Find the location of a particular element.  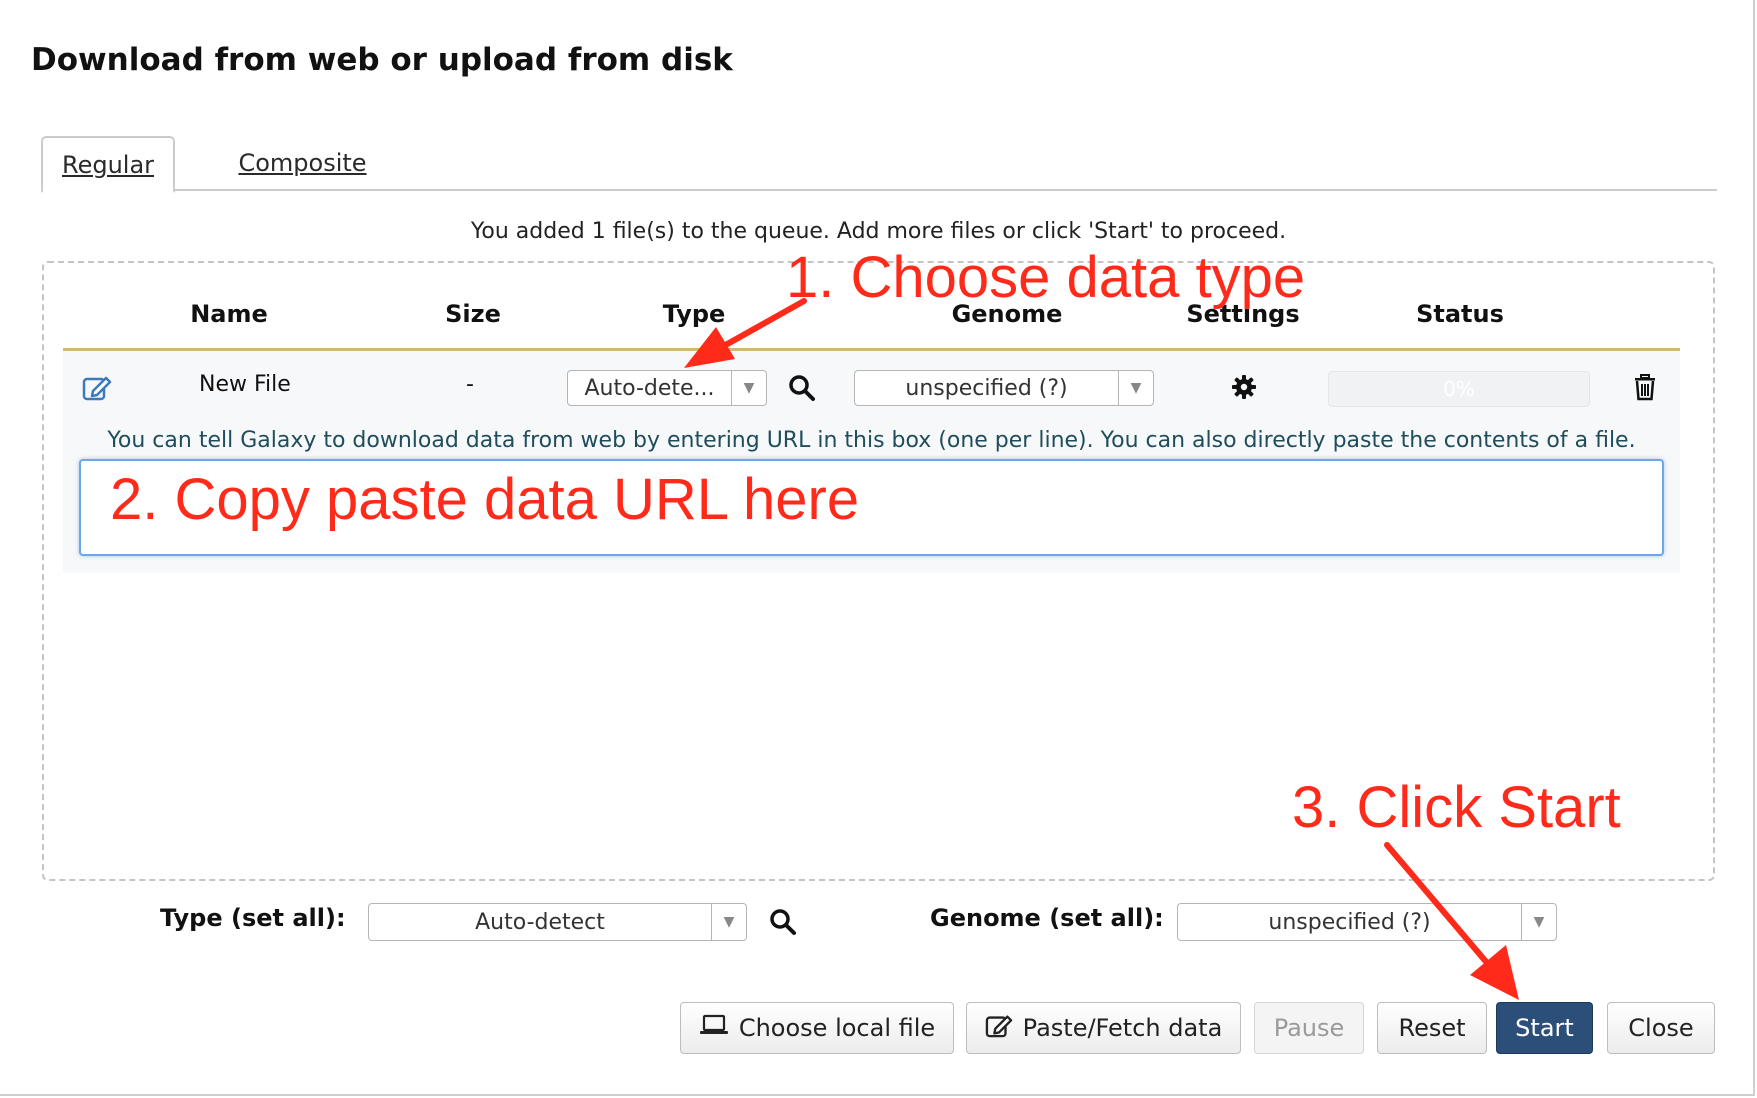

annotation-step-2: 2. Copy paste data URL here is located at coordinates (485, 499).